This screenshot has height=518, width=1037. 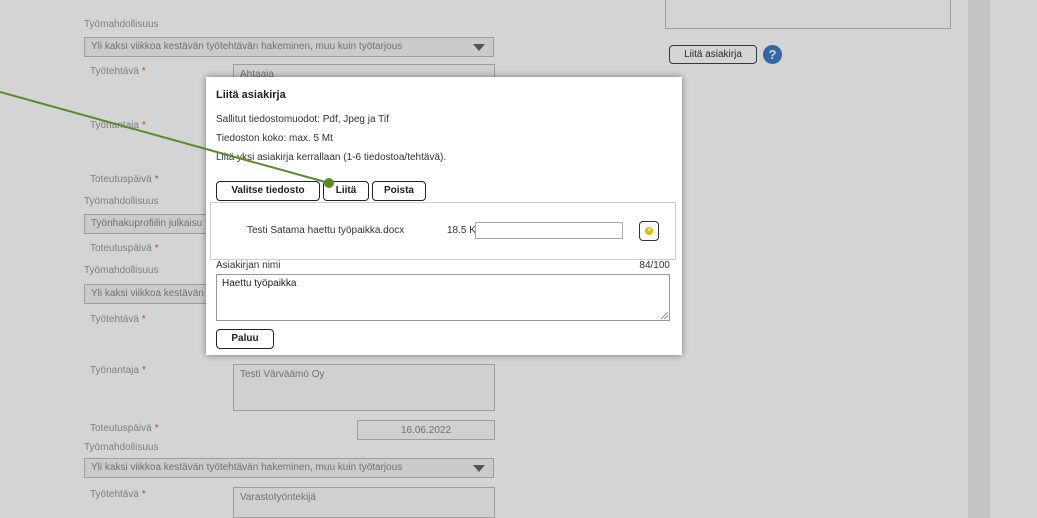 I want to click on annotation-line, so click(x=165, y=137).